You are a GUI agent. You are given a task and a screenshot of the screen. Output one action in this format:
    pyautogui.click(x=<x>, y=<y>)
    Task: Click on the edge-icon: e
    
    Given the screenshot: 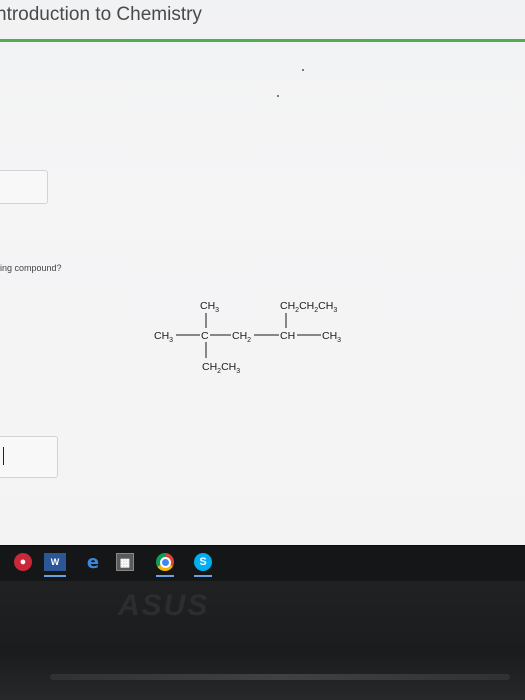 What is the action you would take?
    pyautogui.click(x=93, y=562)
    